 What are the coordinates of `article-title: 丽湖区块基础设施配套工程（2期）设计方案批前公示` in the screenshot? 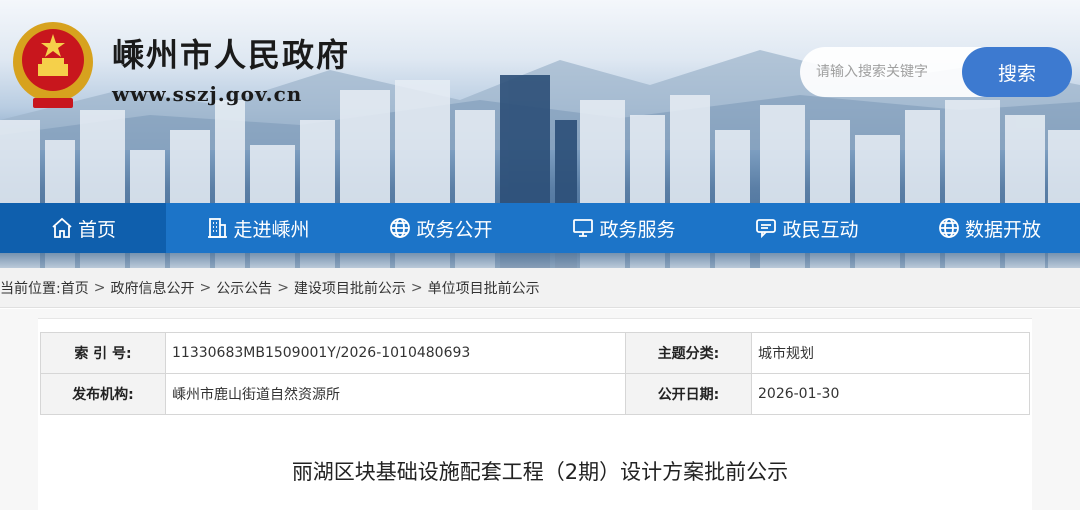 It's located at (540, 472).